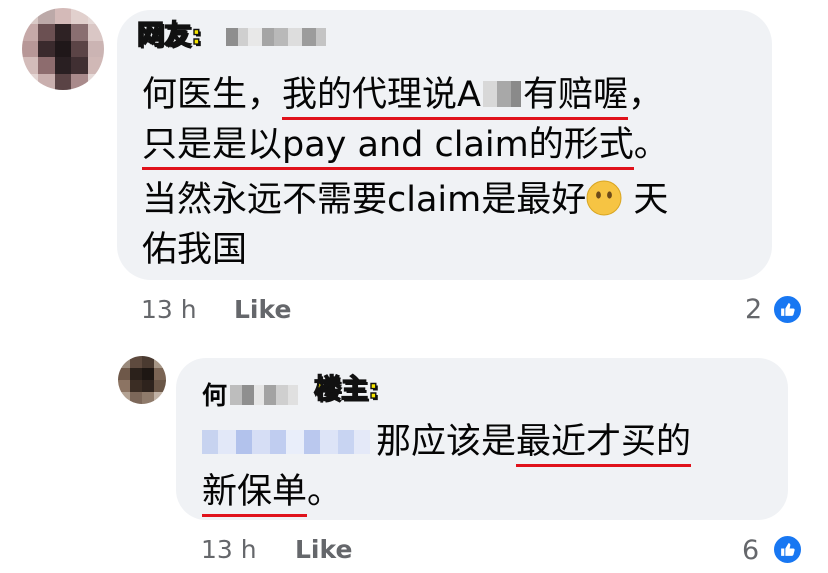 The width and height of the screenshot is (828, 573). Describe the element at coordinates (142, 380) in the screenshot. I see `reply-avatar` at that location.